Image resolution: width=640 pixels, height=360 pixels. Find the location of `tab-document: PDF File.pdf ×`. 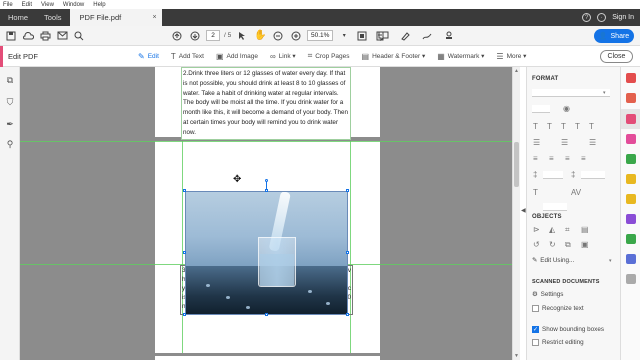

tab-document: PDF File.pdf × is located at coordinates (115, 17).